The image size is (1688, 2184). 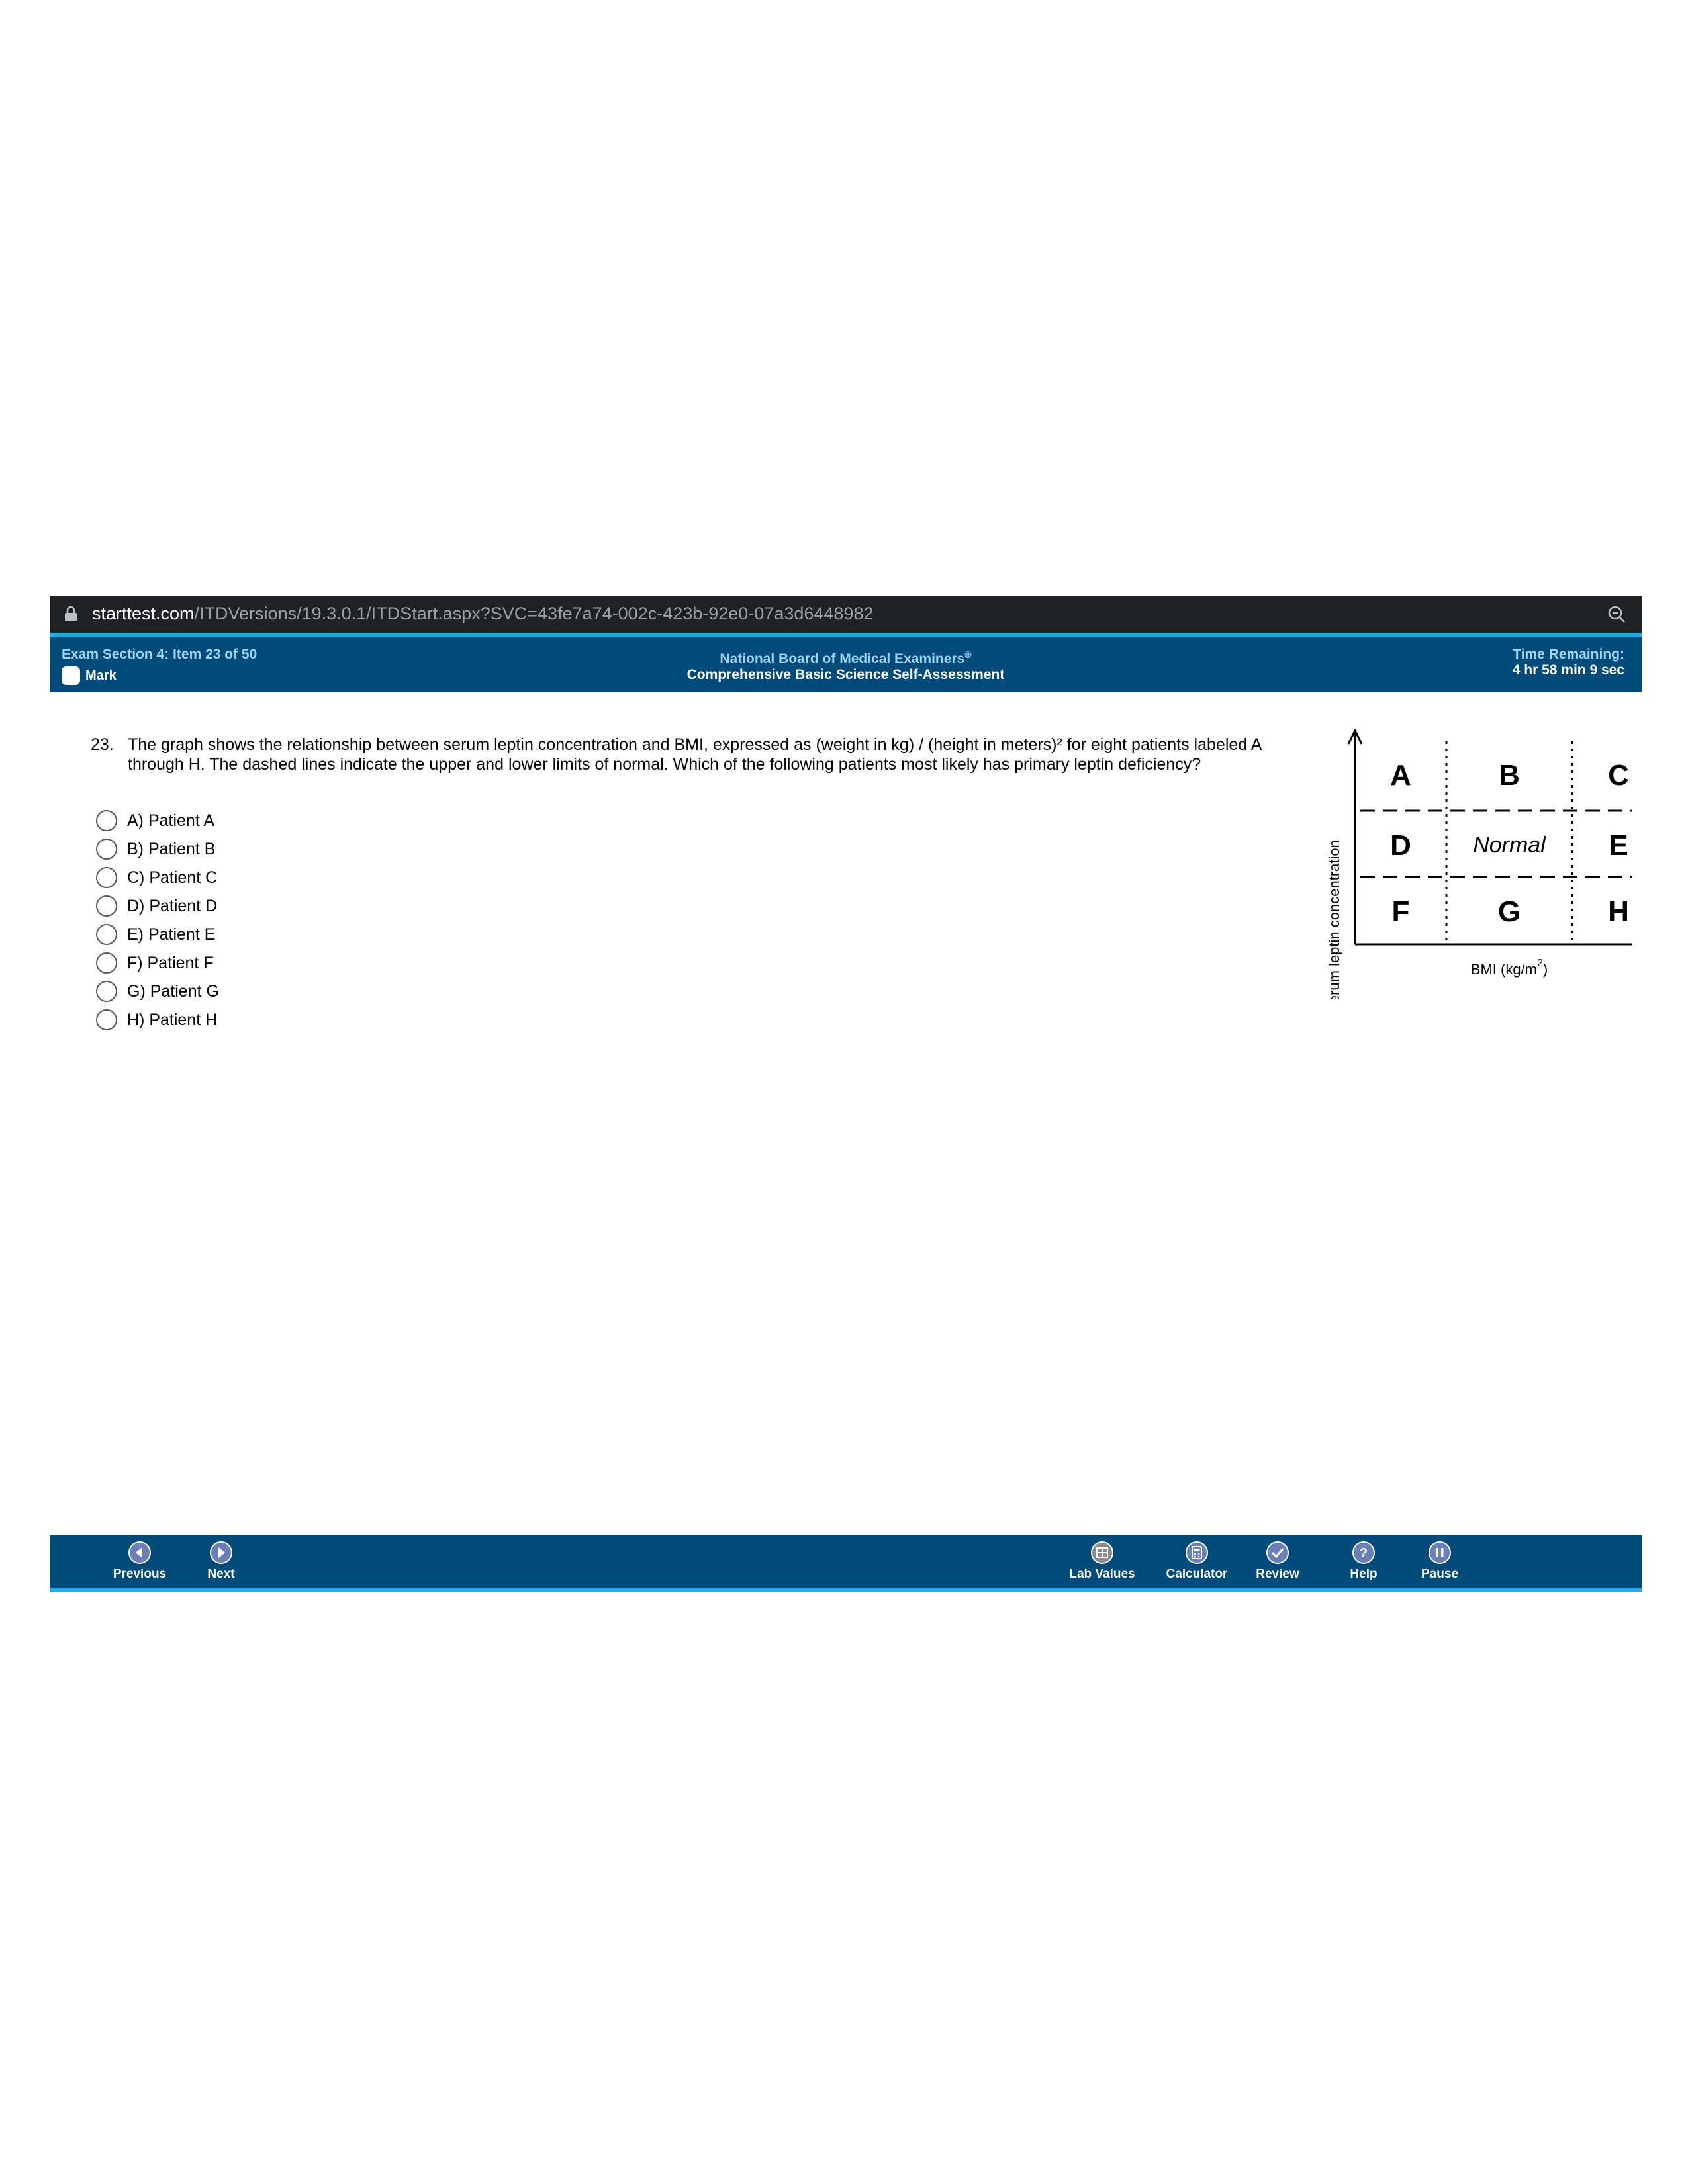 What do you see at coordinates (1509, 911) in the screenshot?
I see `cell-g: G` at bounding box center [1509, 911].